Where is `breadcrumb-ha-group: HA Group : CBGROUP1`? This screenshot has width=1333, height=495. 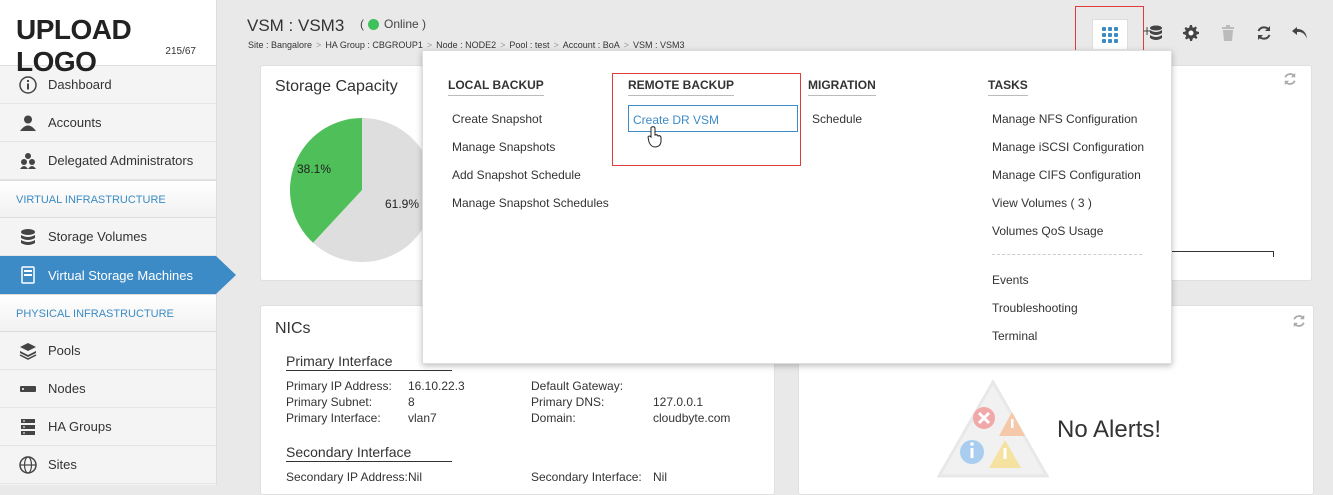
breadcrumb-ha-group: HA Group : CBGROUP1 is located at coordinates (374, 45).